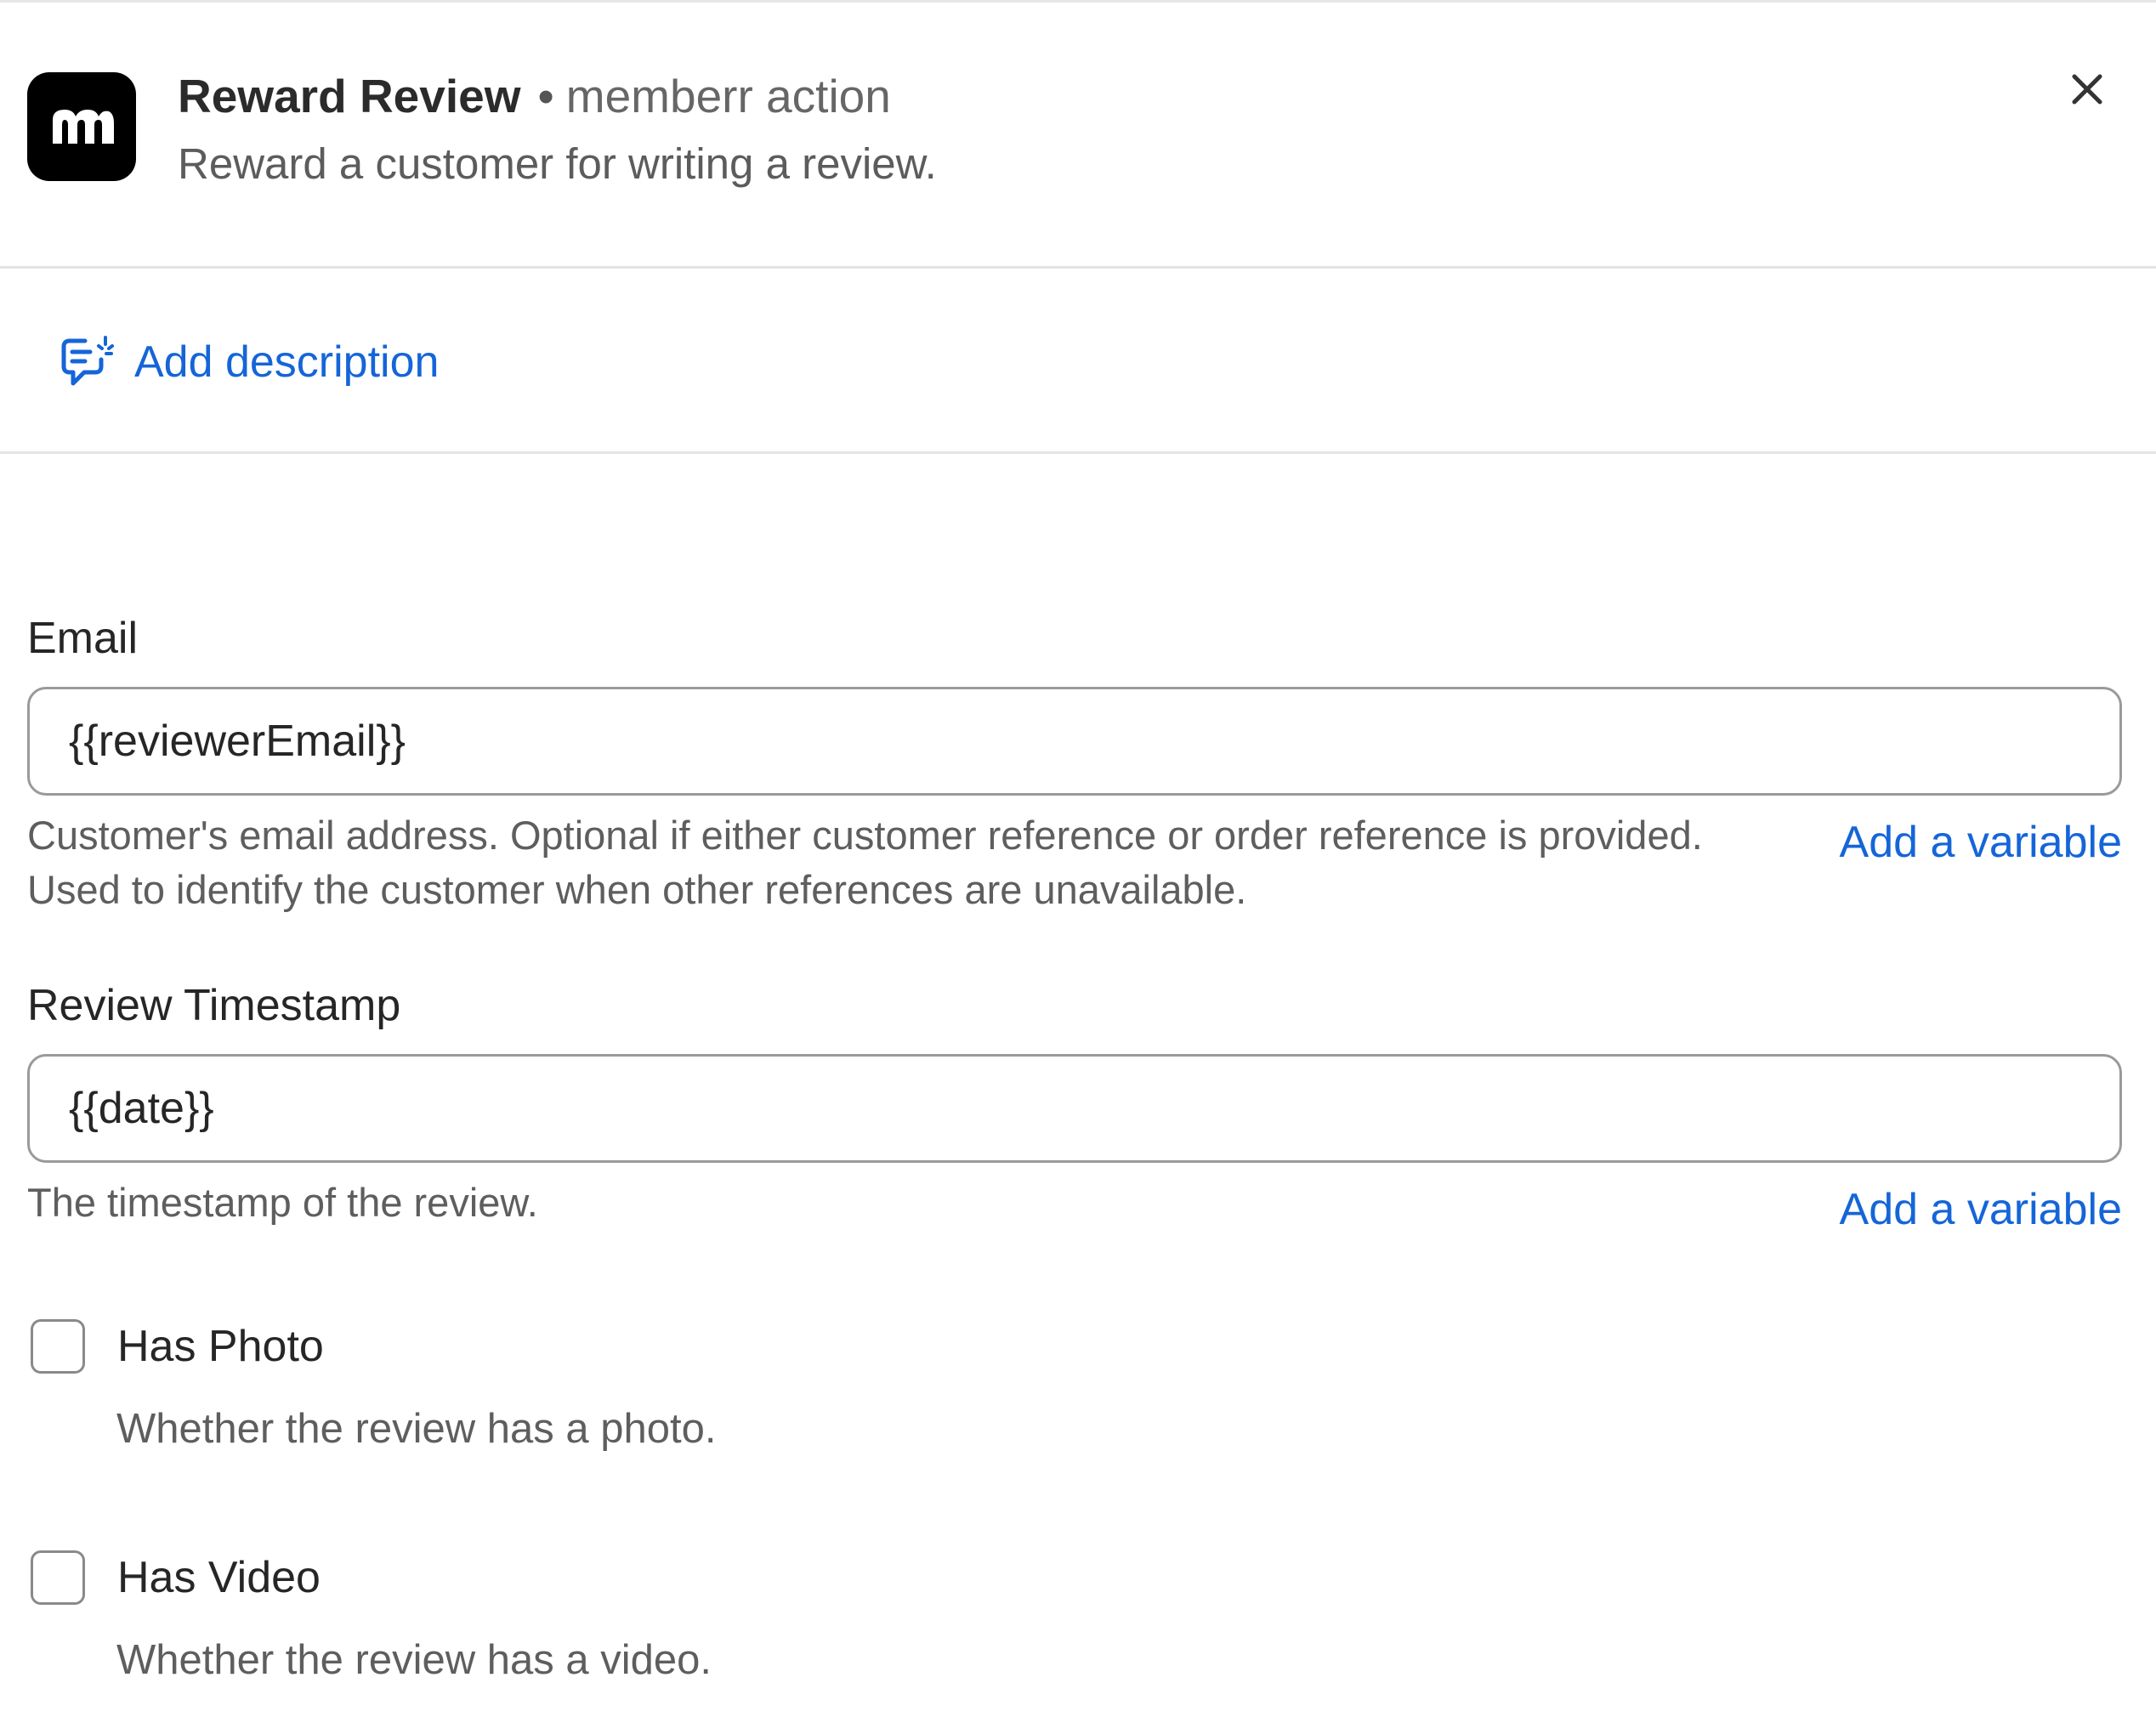 This screenshot has width=2156, height=1734. What do you see at coordinates (1981, 1210) in the screenshot?
I see `review-timestamp-add-variable-link: Add a variable` at bounding box center [1981, 1210].